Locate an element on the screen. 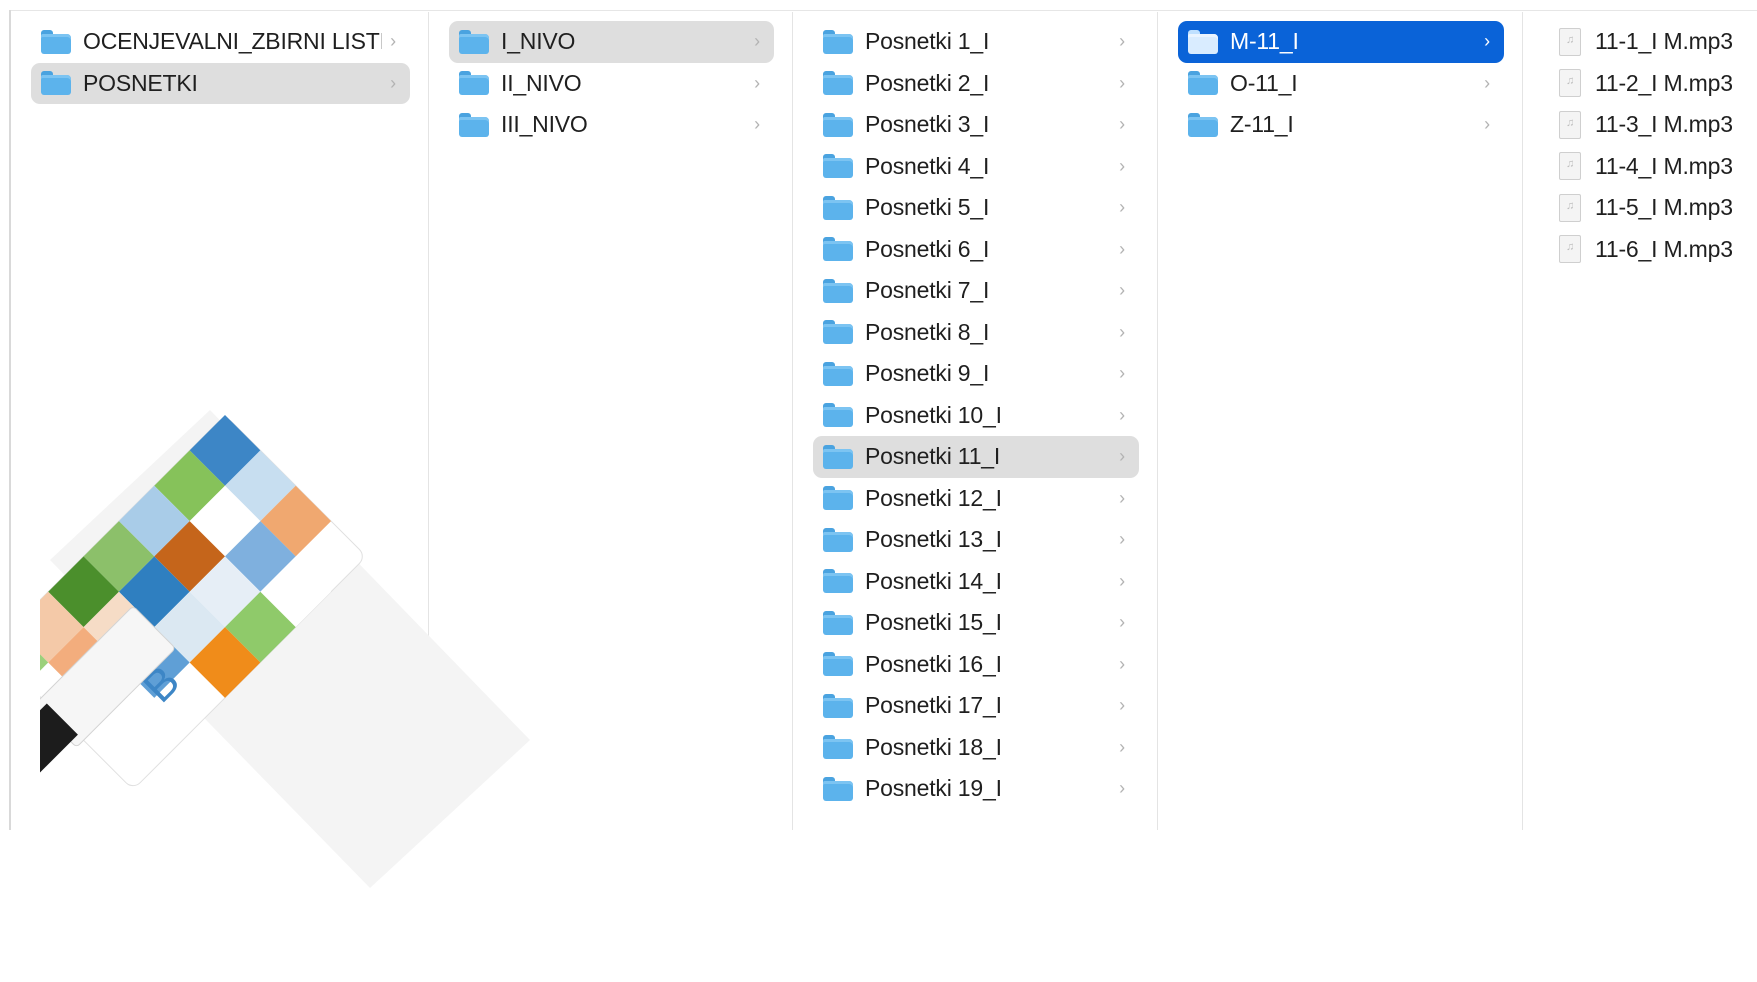 The image size is (1757, 982). file-row: ♫ 11-6_I M.mp3 is located at coordinates (1654, 250).